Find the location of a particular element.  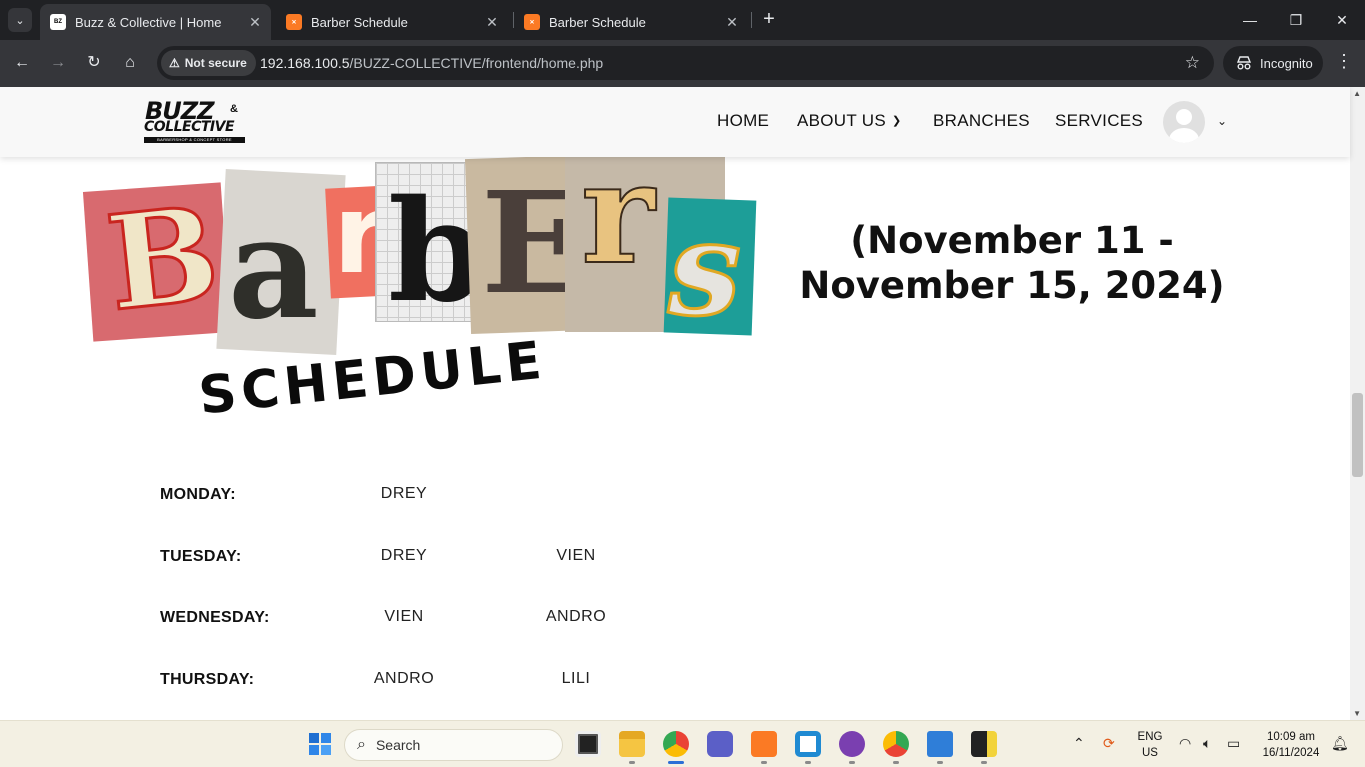

avatar-head is located at coordinates (1184, 117).